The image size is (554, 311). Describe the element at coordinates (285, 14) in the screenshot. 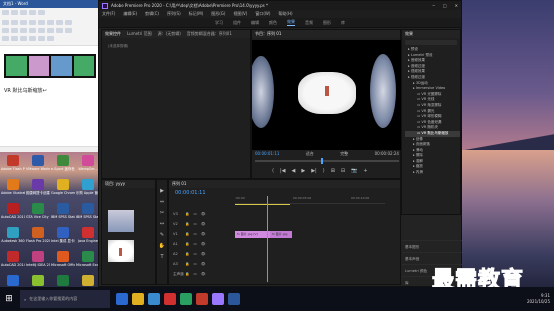

I see `menu-item: 帮助(H)` at that location.